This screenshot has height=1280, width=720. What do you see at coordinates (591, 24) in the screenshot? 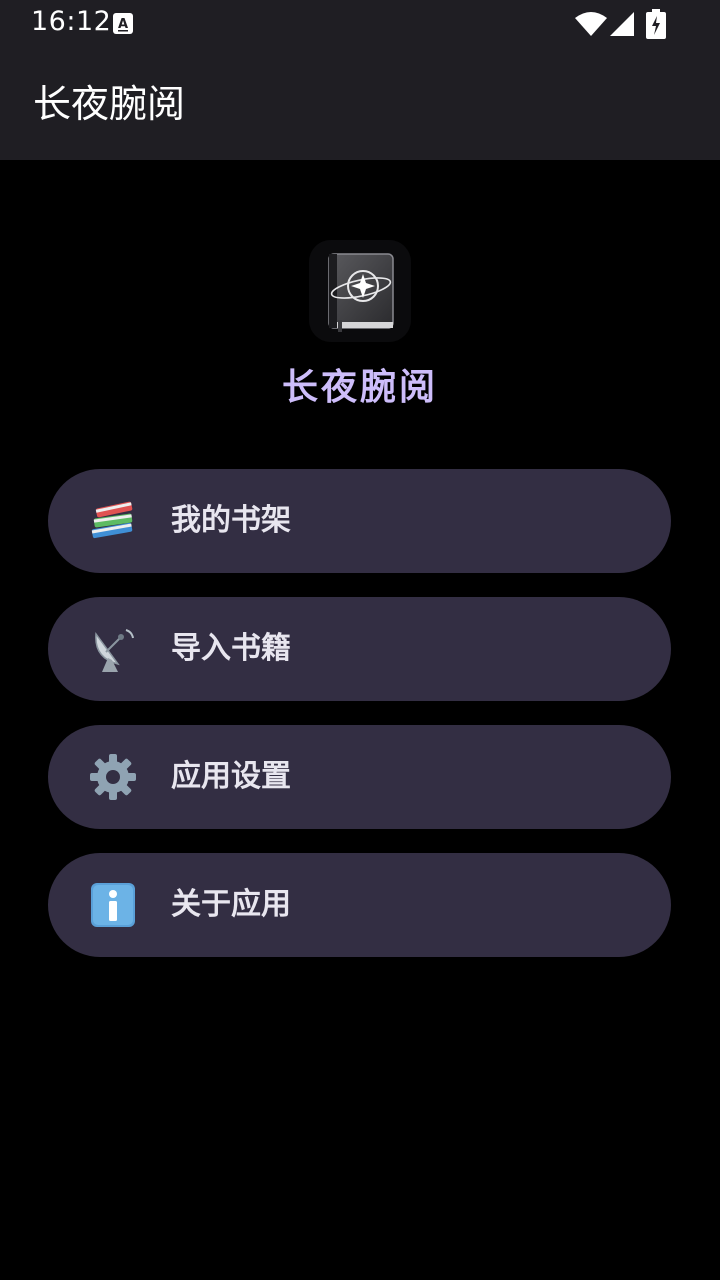
I see `wifi-icon` at bounding box center [591, 24].